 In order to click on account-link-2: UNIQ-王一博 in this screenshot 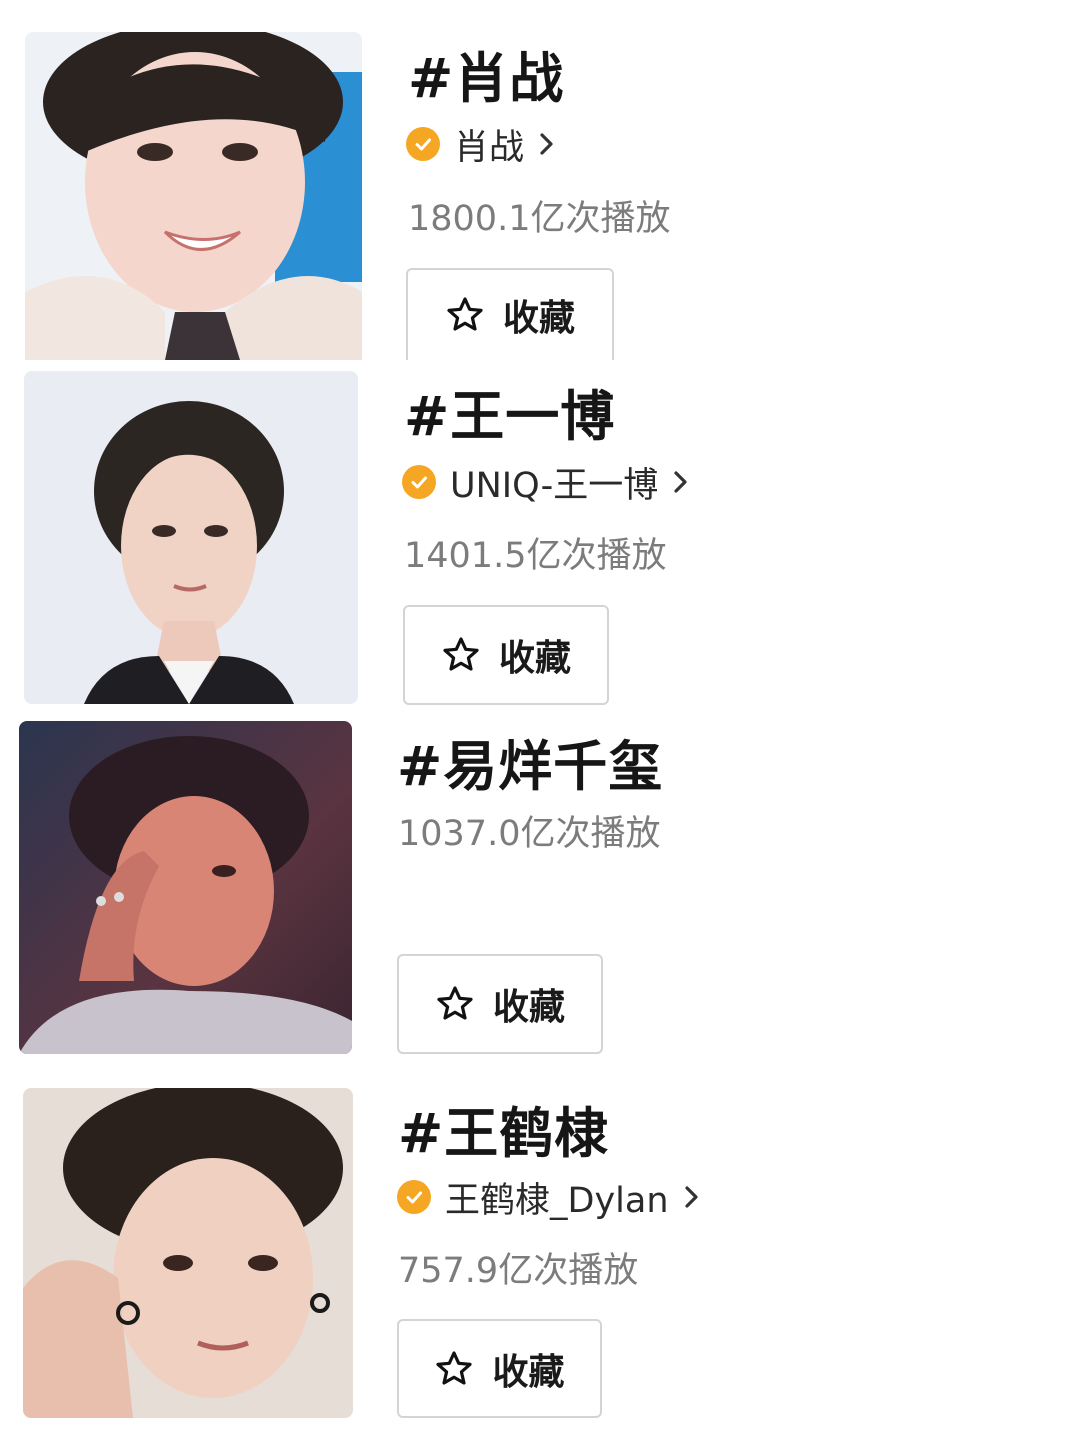, I will do `click(546, 483)`.